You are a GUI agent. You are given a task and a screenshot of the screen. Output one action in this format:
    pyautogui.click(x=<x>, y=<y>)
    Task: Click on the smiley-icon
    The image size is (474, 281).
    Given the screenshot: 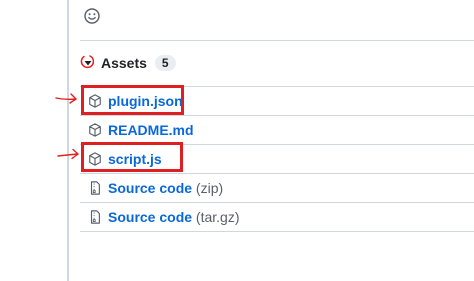 What is the action you would take?
    pyautogui.click(x=92, y=16)
    